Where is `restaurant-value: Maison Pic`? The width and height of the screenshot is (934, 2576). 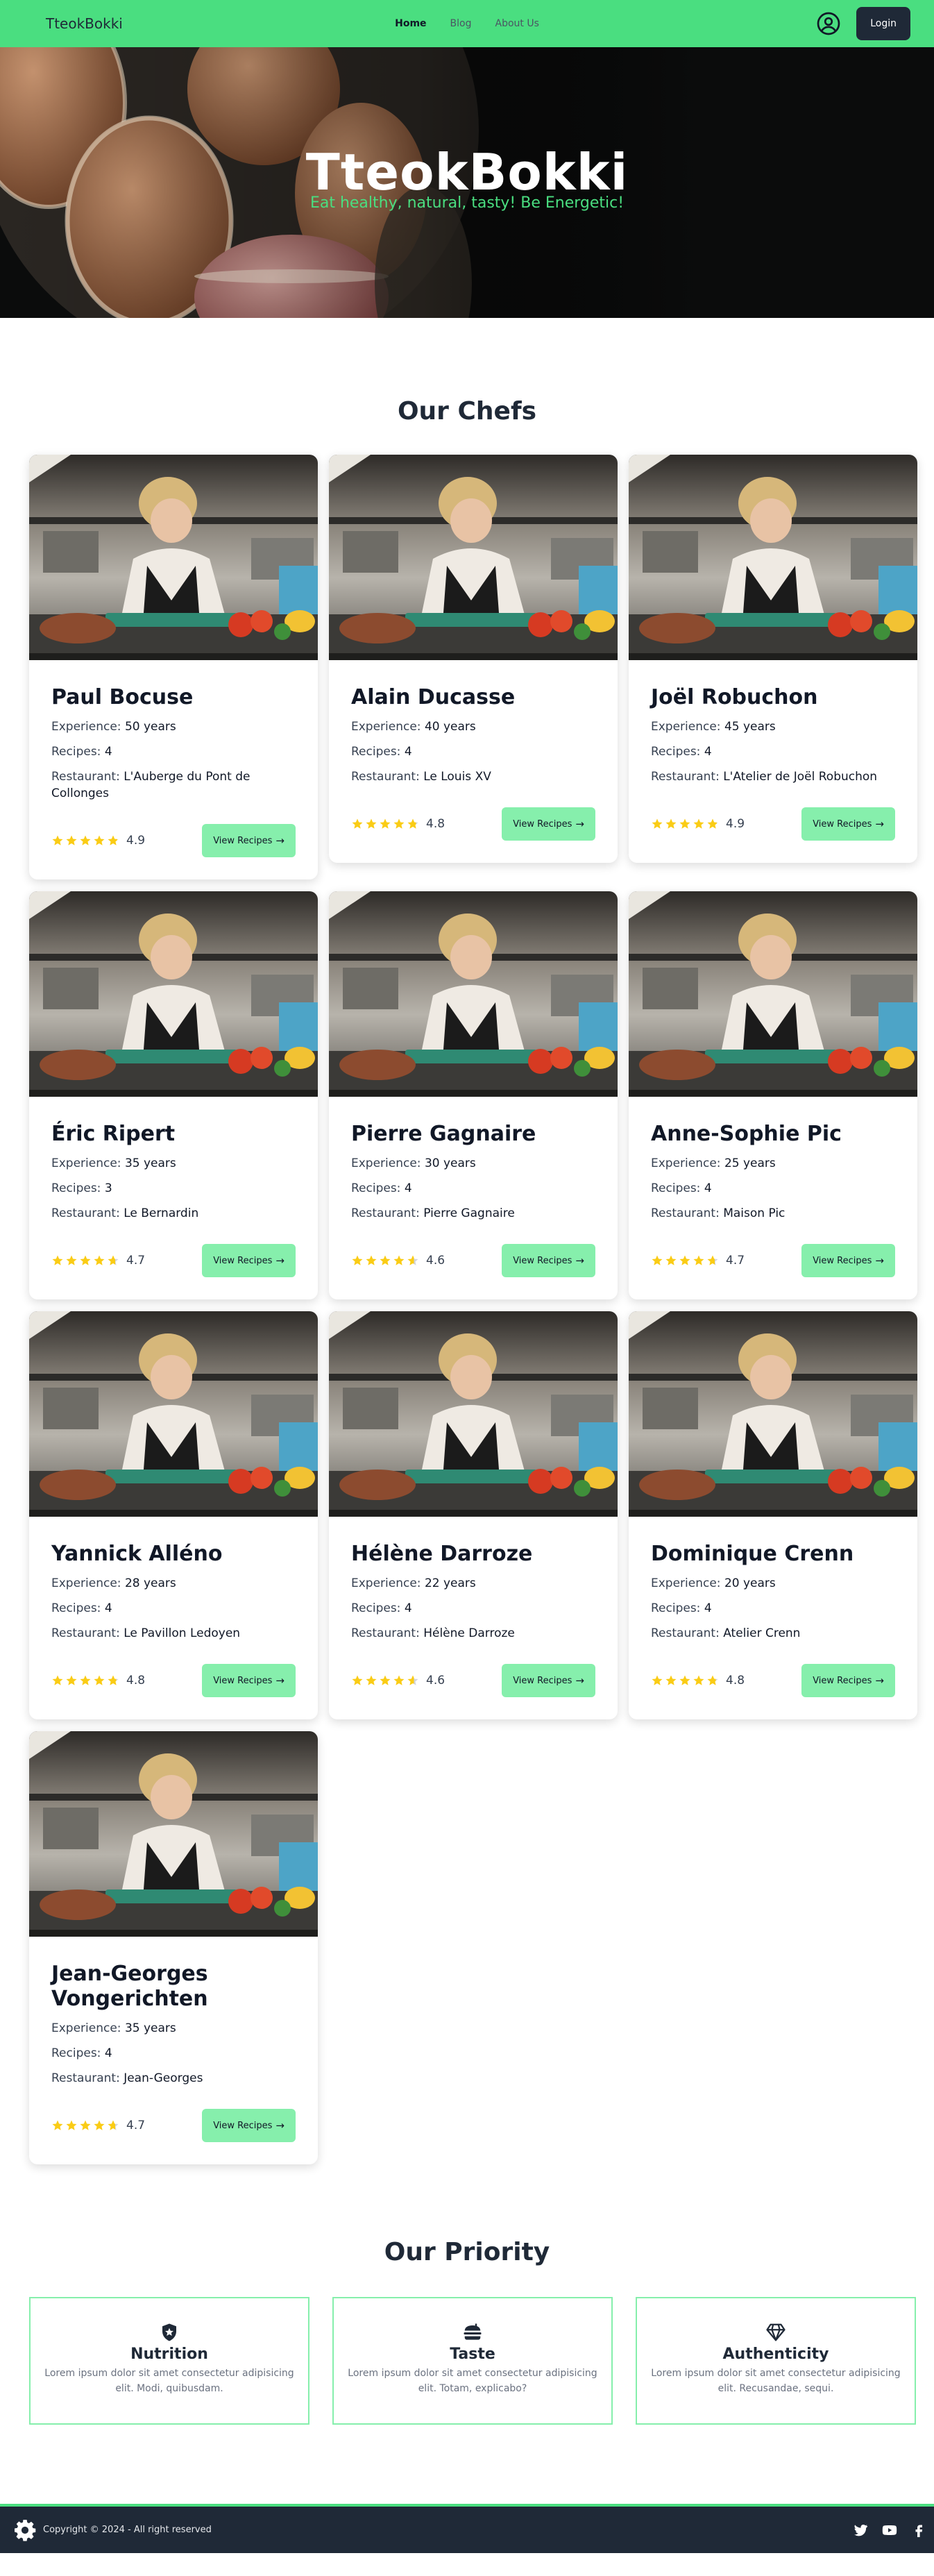 restaurant-value: Maison Pic is located at coordinates (754, 1213).